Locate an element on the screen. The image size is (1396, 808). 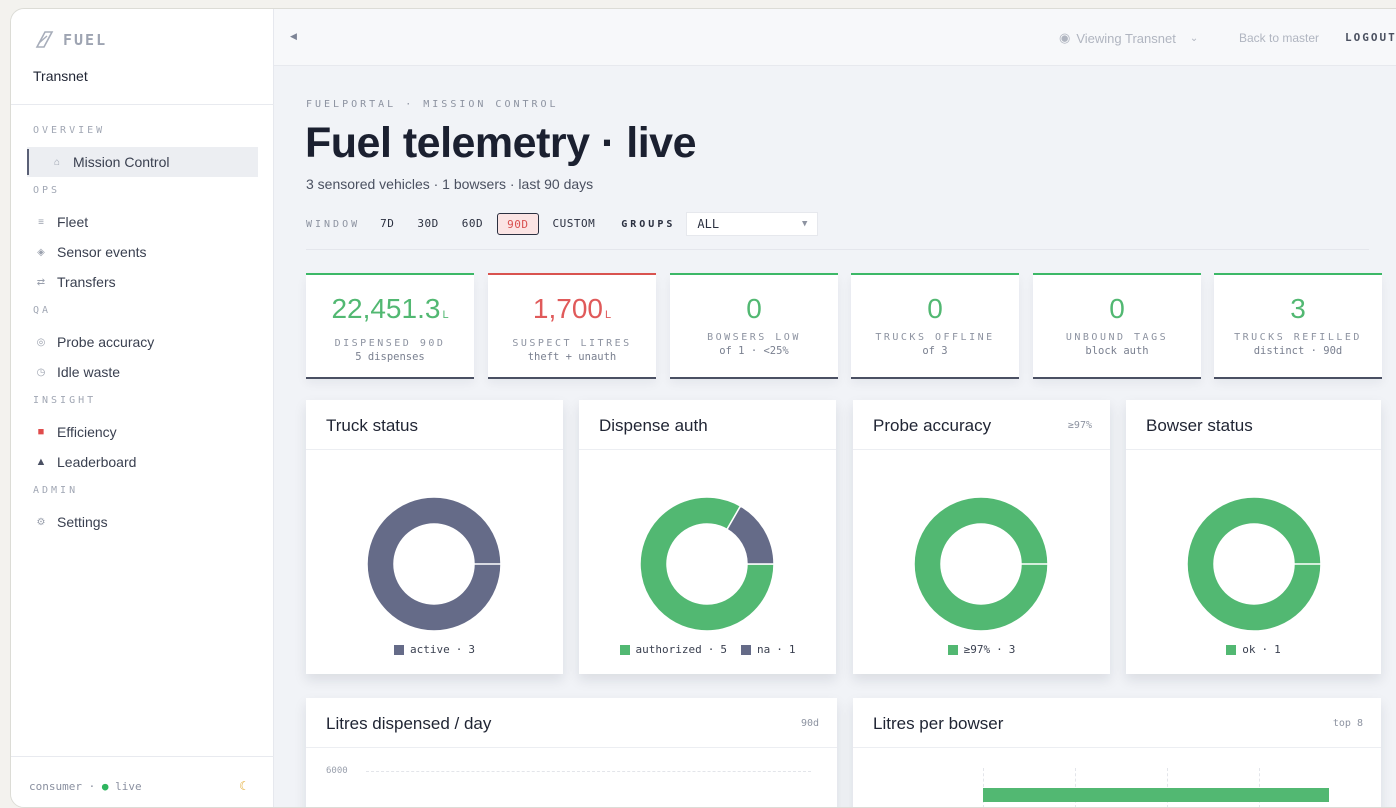
card-header: Litres dispensed / day 90d is located at coordinates (571, 723).